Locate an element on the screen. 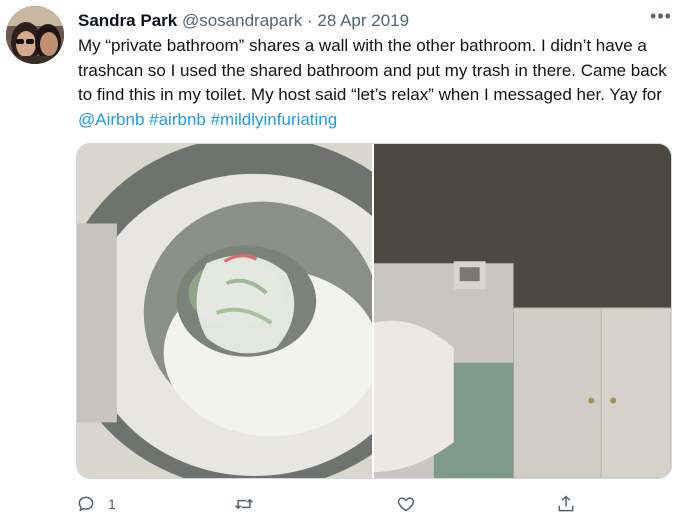  tweet-actions: 1 is located at coordinates (356, 506).